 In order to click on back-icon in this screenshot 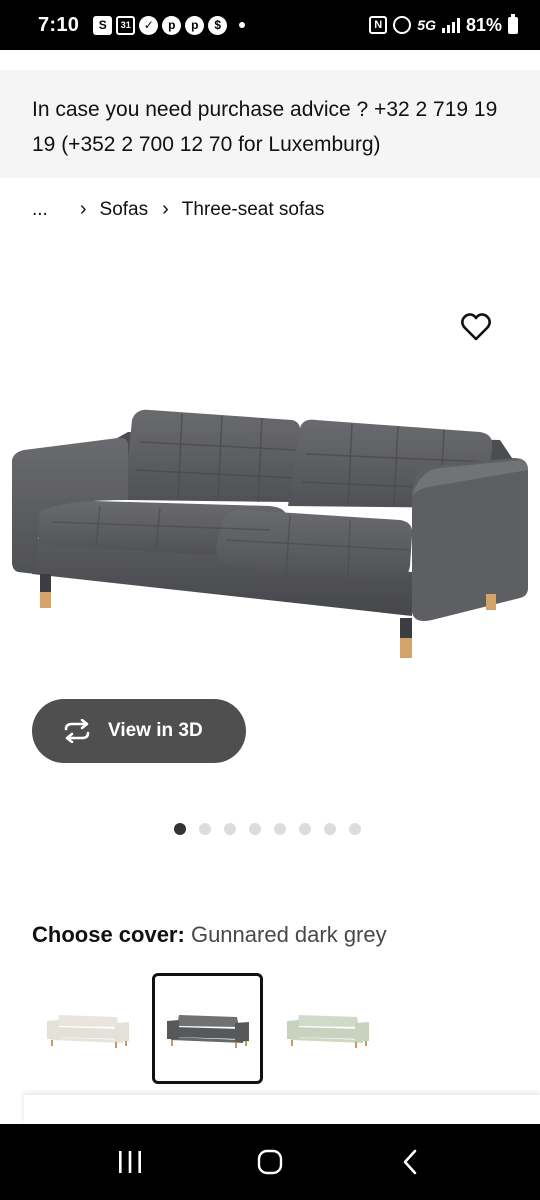, I will do `click(410, 1162)`.